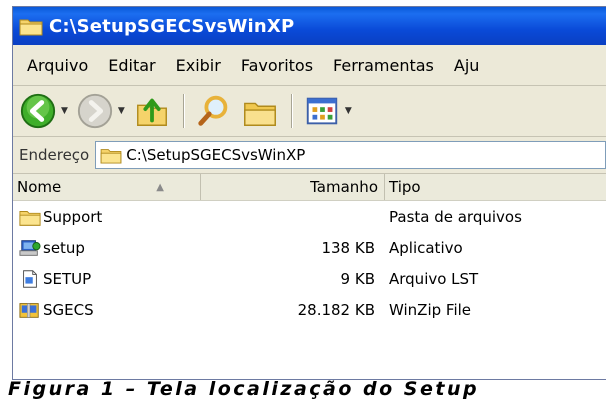 Image resolution: width=606 pixels, height=408 pixels. I want to click on up-folder-icon, so click(151, 112).